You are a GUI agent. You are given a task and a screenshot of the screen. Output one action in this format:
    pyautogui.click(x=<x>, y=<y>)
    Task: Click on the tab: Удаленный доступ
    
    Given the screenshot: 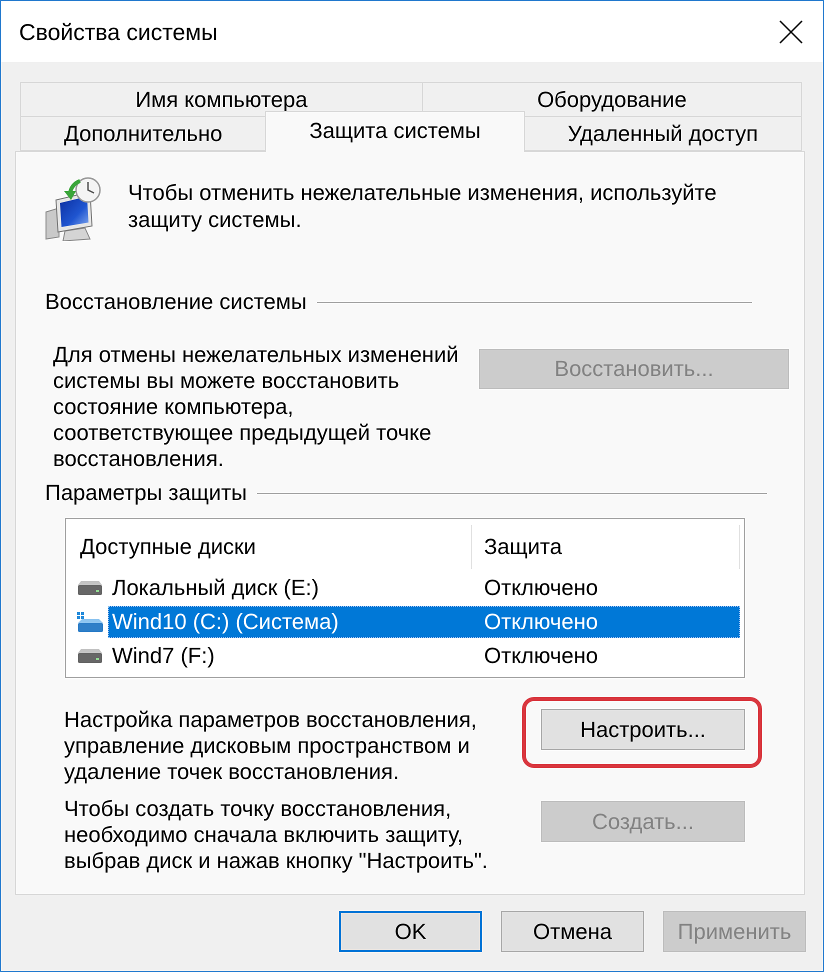 What is the action you would take?
    pyautogui.click(x=663, y=133)
    